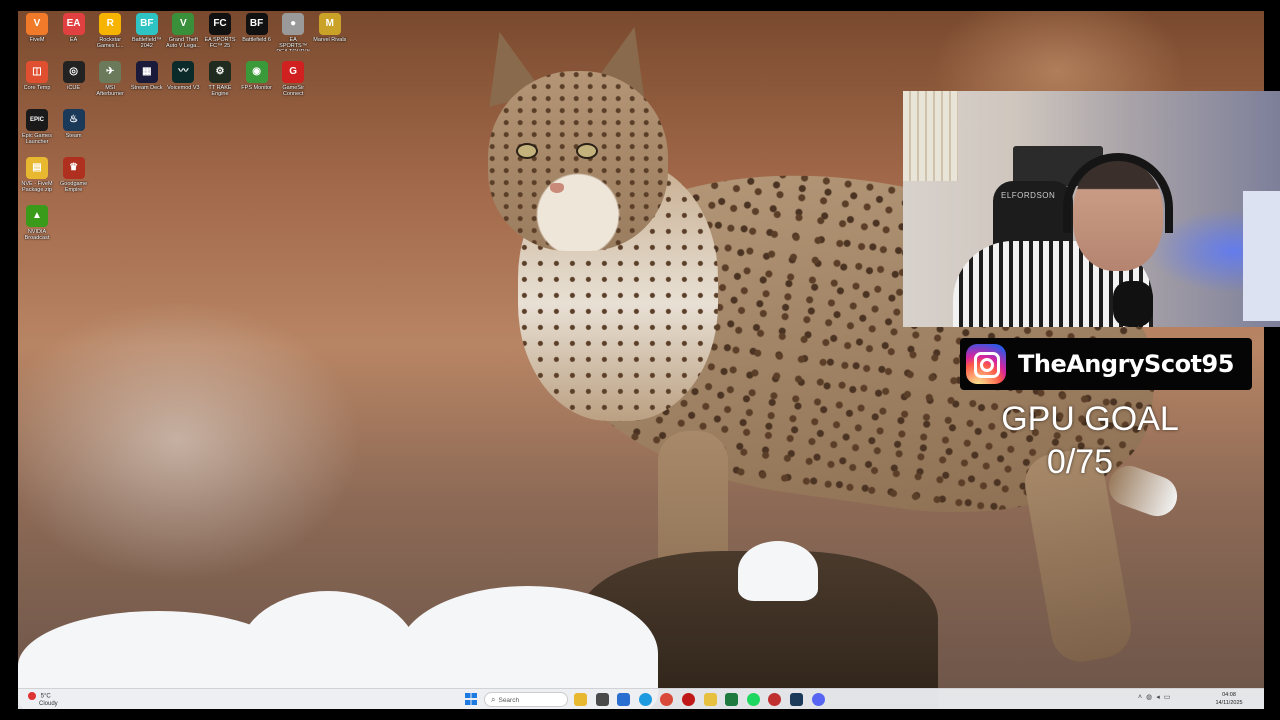 The image size is (1280, 720). What do you see at coordinates (73, 40) in the screenshot?
I see `desktop-icon-label: EA` at bounding box center [73, 40].